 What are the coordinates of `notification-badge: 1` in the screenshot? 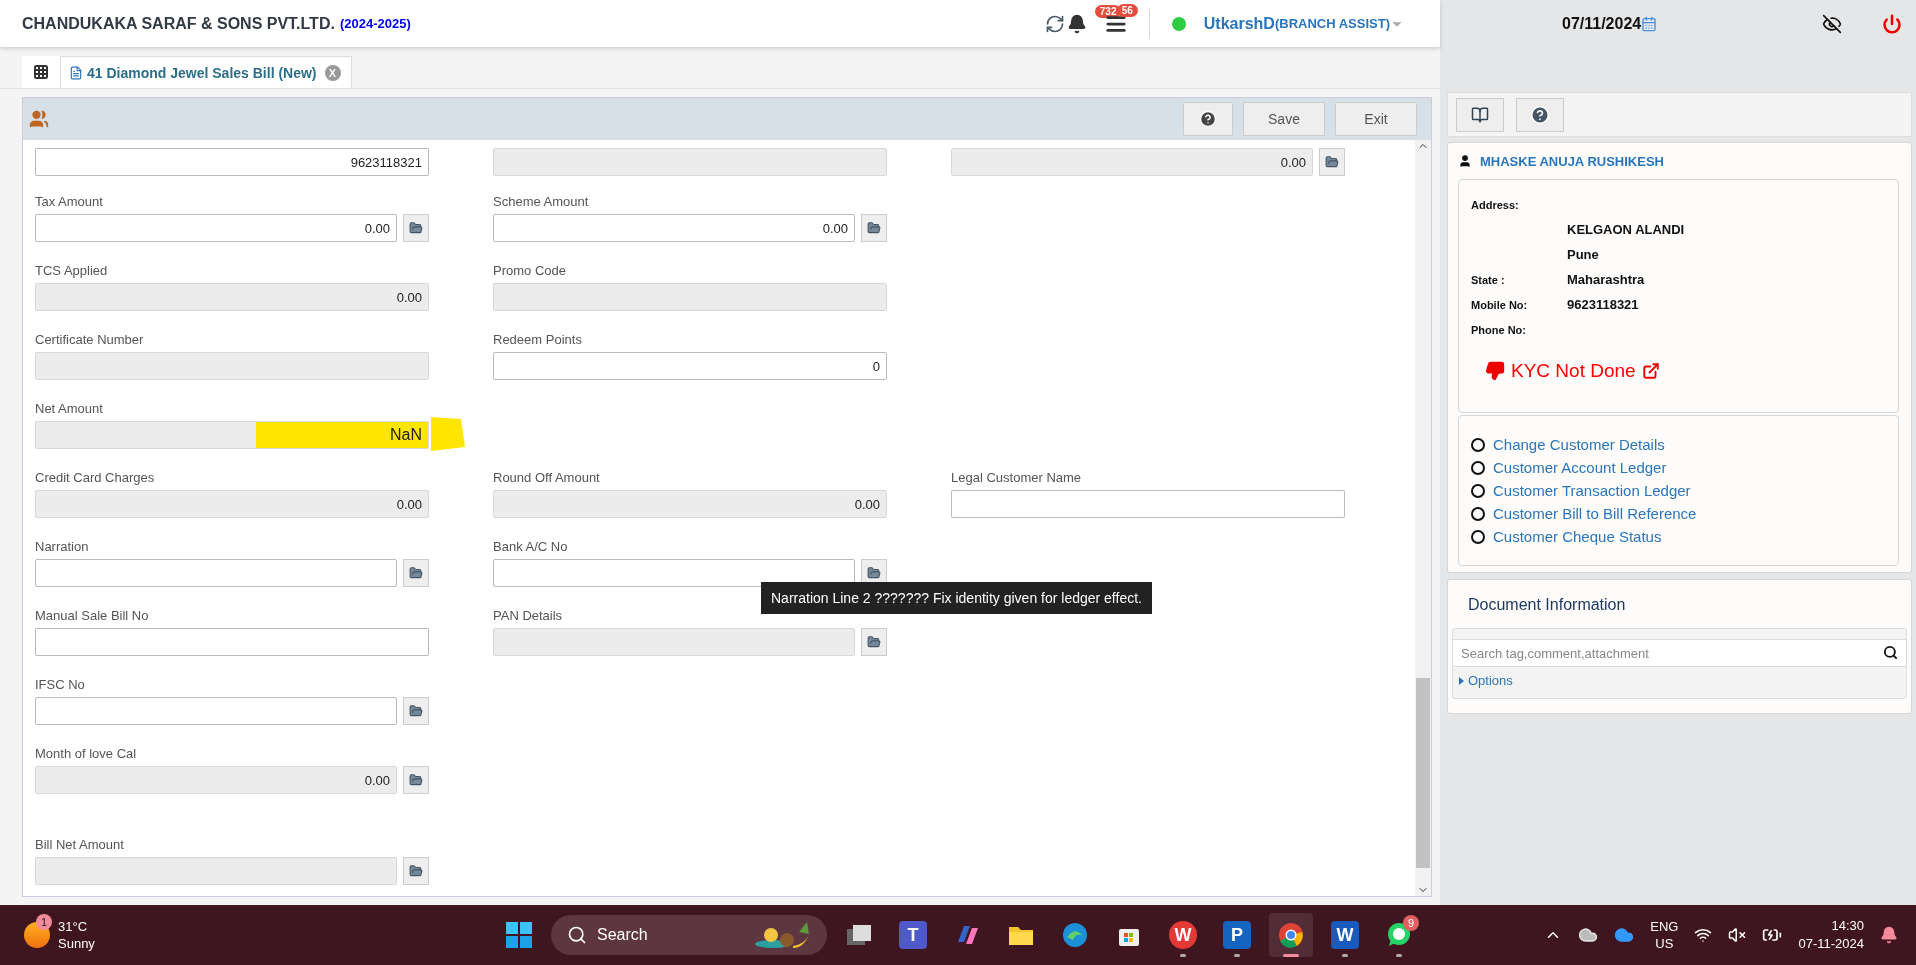 It's located at (44, 922).